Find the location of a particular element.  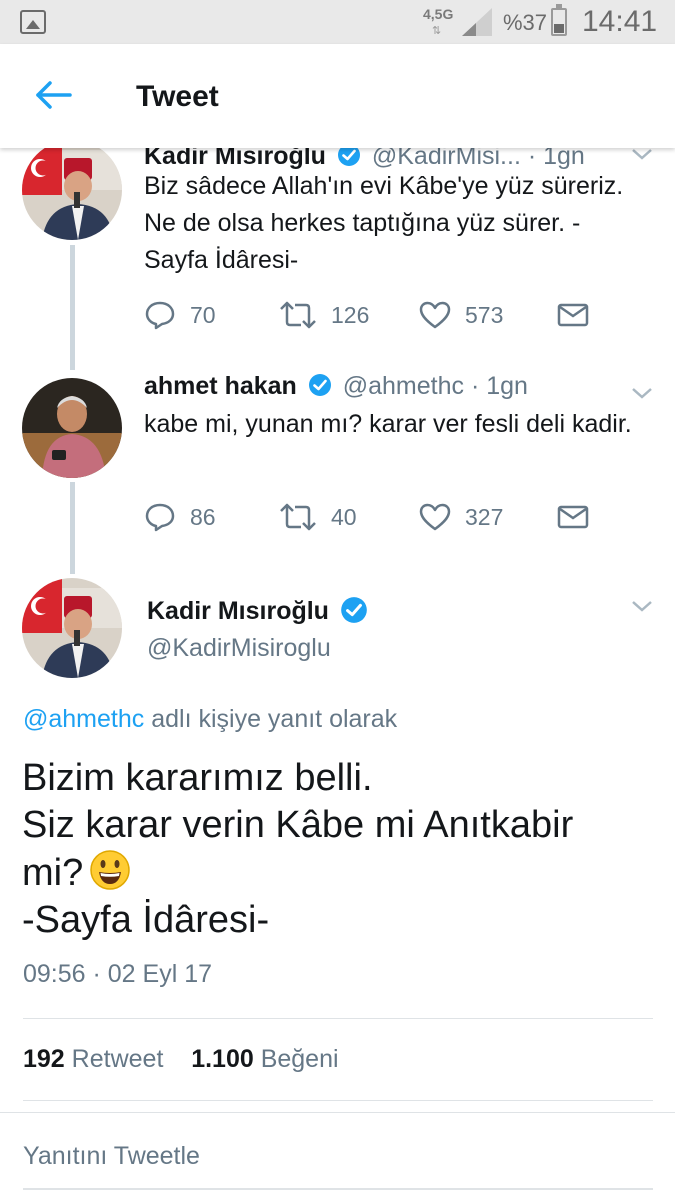

retweet-count: 40 is located at coordinates (344, 516).